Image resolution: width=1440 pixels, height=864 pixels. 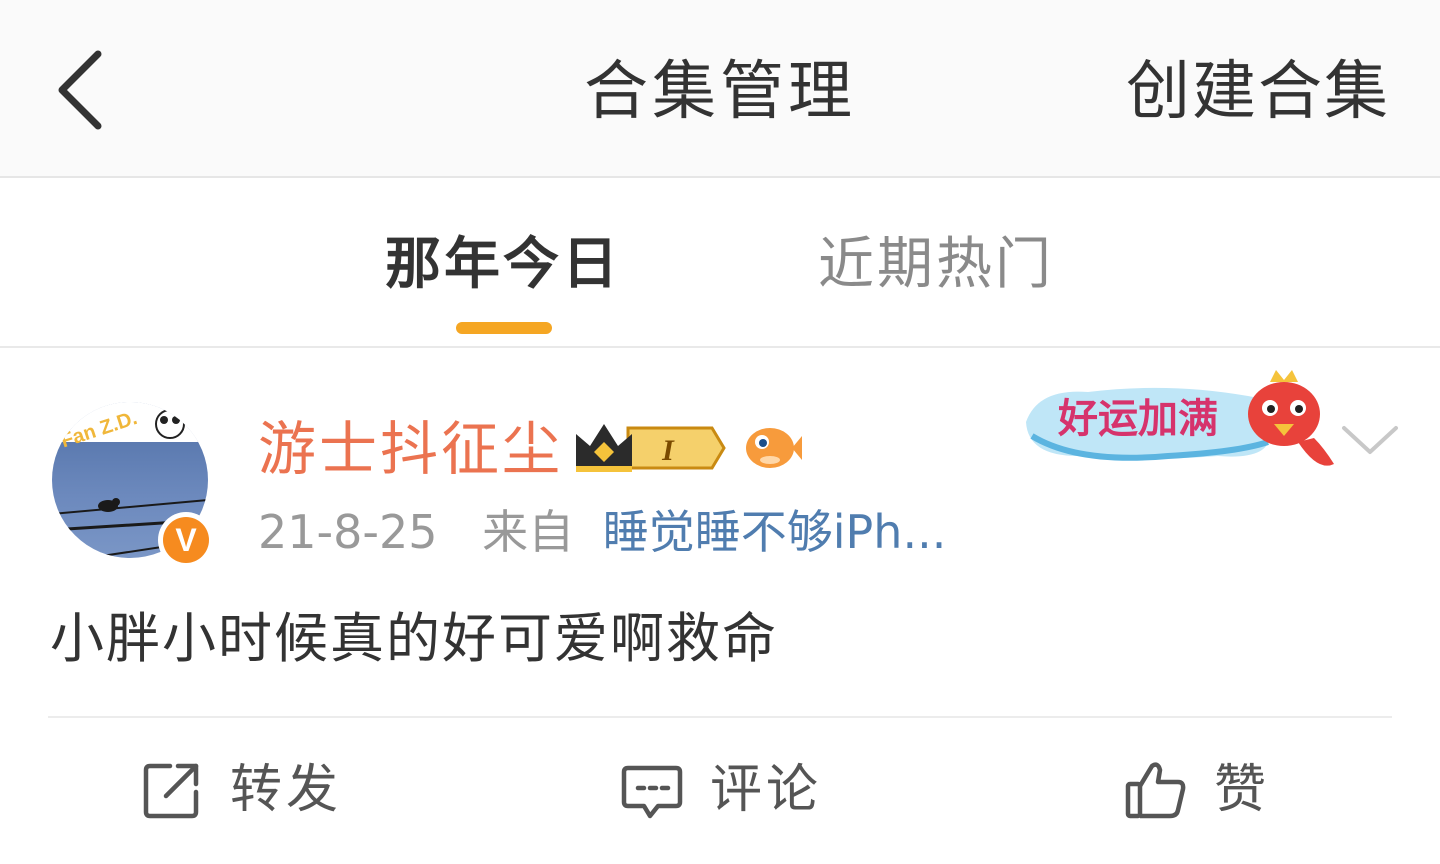 What do you see at coordinates (528, 532) in the screenshot?
I see `from-label: 来自` at bounding box center [528, 532].